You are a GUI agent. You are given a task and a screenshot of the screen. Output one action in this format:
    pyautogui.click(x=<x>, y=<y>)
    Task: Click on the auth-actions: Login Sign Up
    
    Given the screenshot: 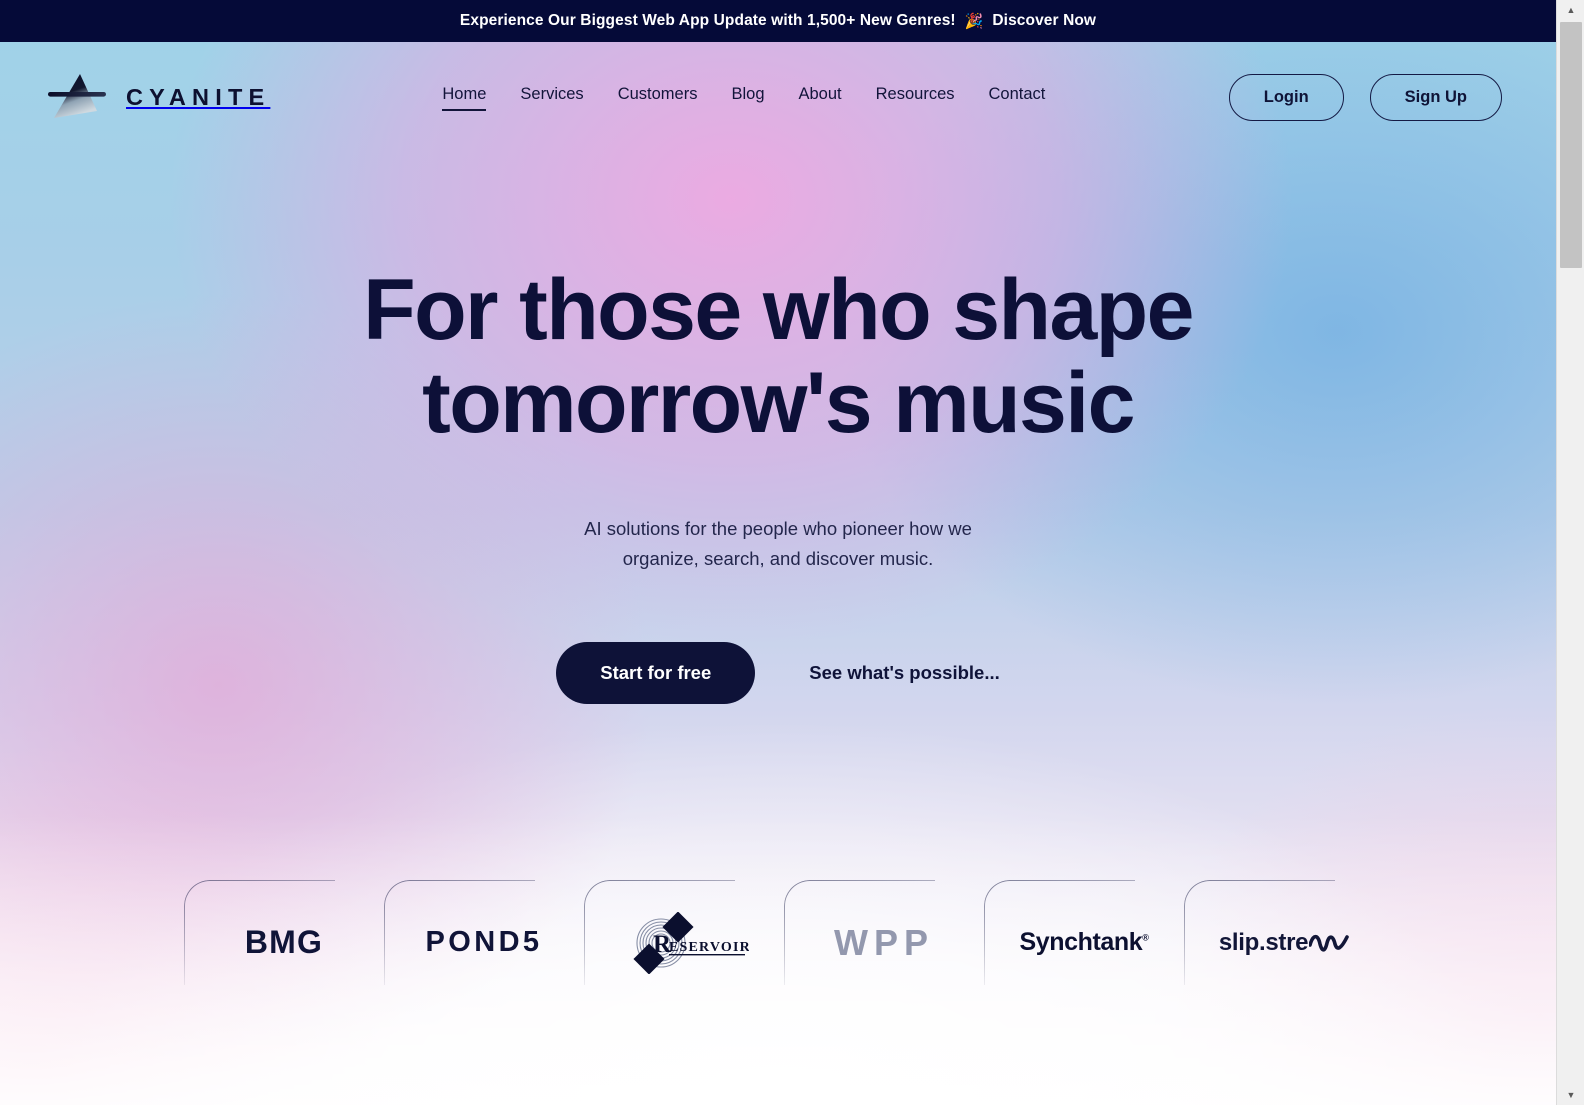 What is the action you would take?
    pyautogui.click(x=1365, y=97)
    